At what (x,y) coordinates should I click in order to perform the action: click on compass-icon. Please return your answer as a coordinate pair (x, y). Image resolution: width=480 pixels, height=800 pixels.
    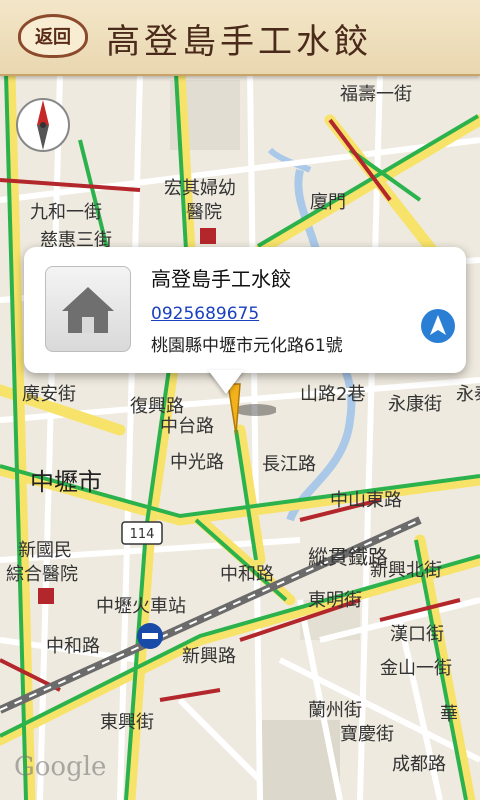
    Looking at the image, I should click on (43, 125).